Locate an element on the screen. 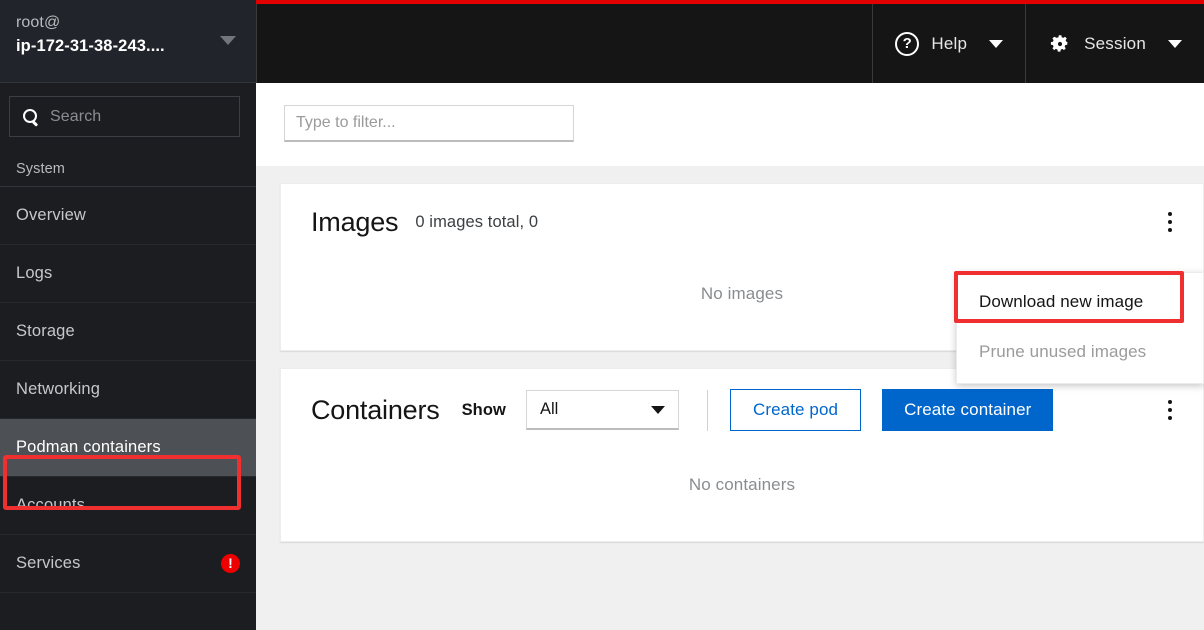 This screenshot has width=1204, height=630. user-name: root@ is located at coordinates (38, 22).